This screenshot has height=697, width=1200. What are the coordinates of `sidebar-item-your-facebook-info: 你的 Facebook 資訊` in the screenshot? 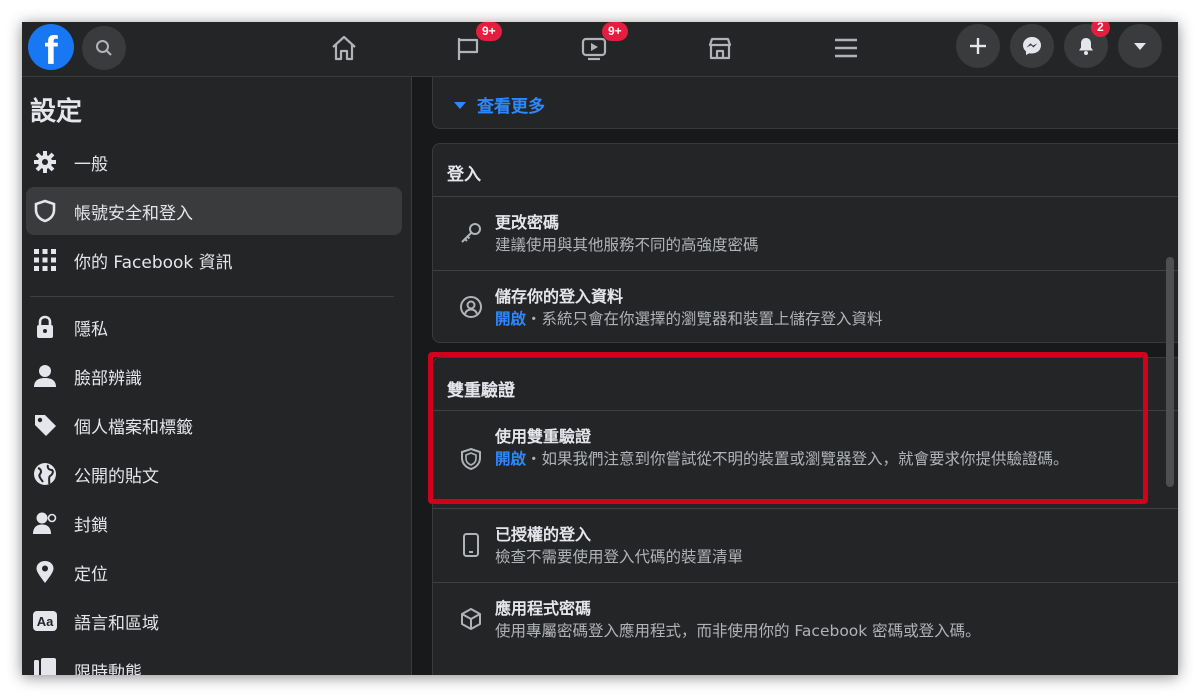 It's located at (214, 260).